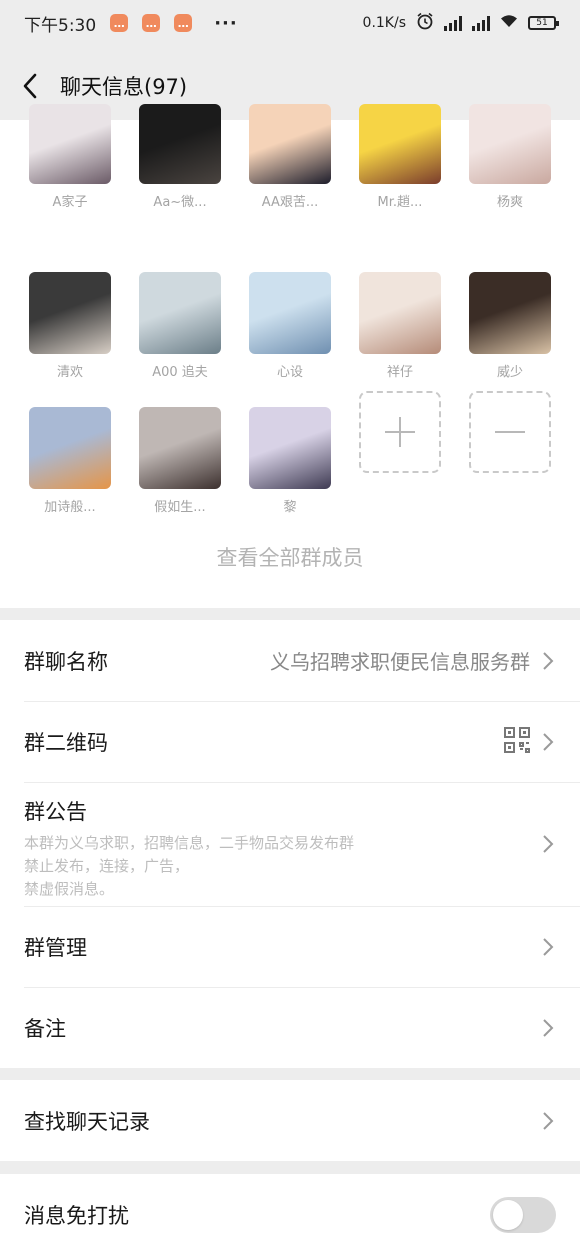 This screenshot has width=580, height=1257. What do you see at coordinates (290, 507) in the screenshot?
I see `member-name: 黎` at bounding box center [290, 507].